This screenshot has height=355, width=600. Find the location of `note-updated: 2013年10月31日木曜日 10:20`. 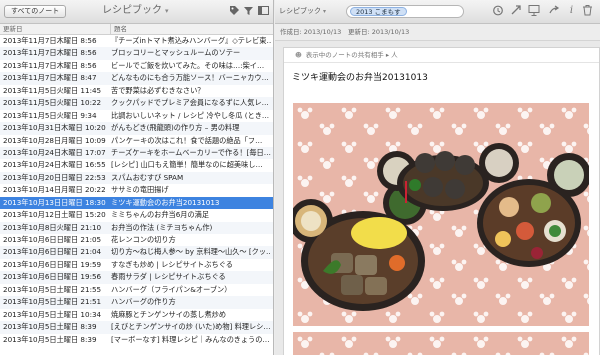

note-updated: 2013年10月31日木曜日 10:20 is located at coordinates (54, 128).